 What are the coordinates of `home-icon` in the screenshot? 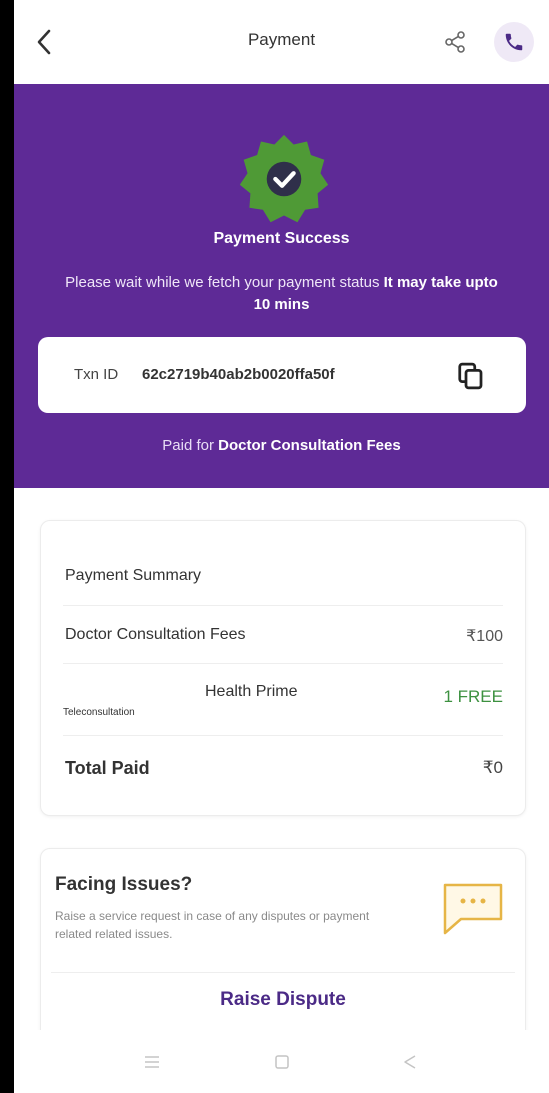 It's located at (282, 1062).